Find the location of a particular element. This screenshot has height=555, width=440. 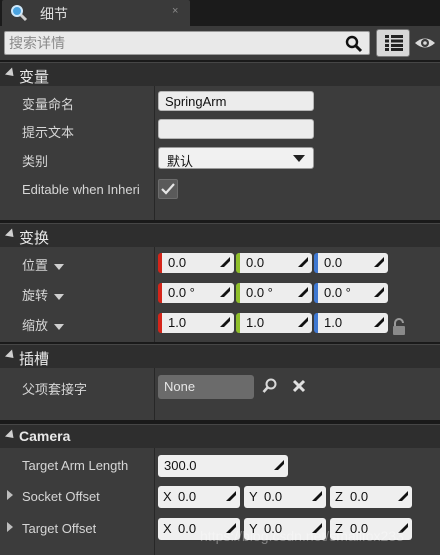

search-input is located at coordinates (174, 43).